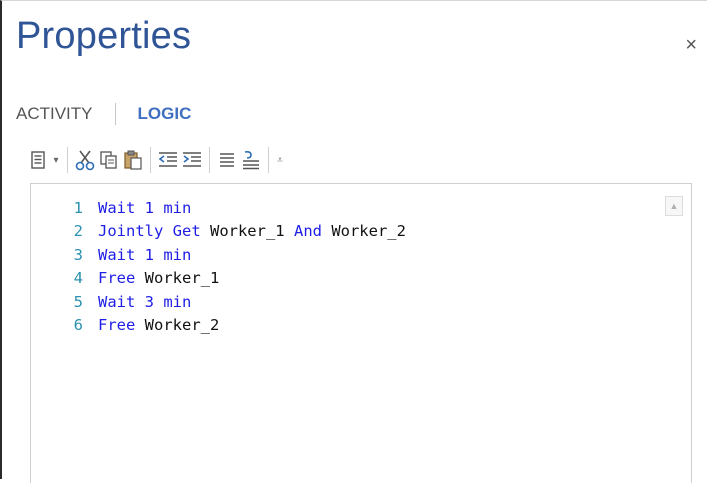 The height and width of the screenshot is (483, 709). What do you see at coordinates (691, 45) in the screenshot?
I see `close-icon: ×` at bounding box center [691, 45].